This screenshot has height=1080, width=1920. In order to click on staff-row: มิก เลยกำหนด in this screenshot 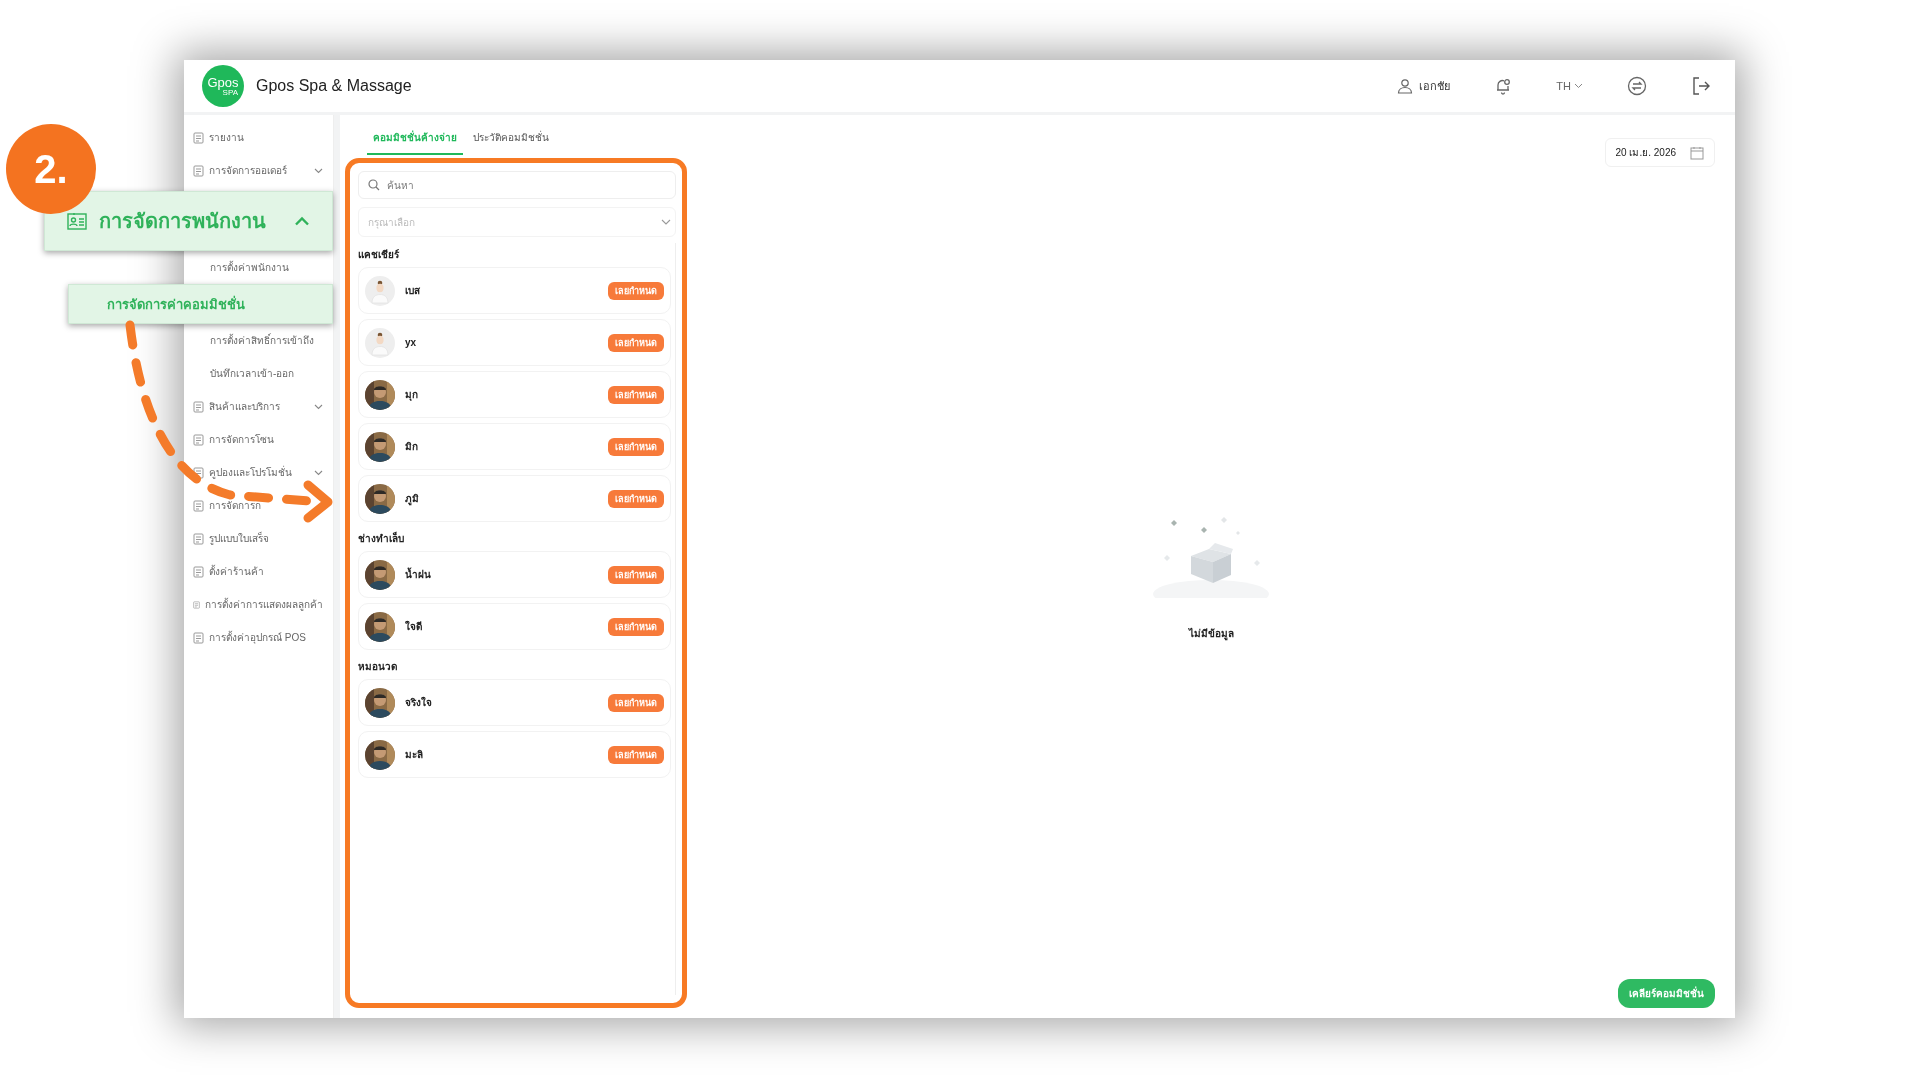, I will do `click(514, 446)`.